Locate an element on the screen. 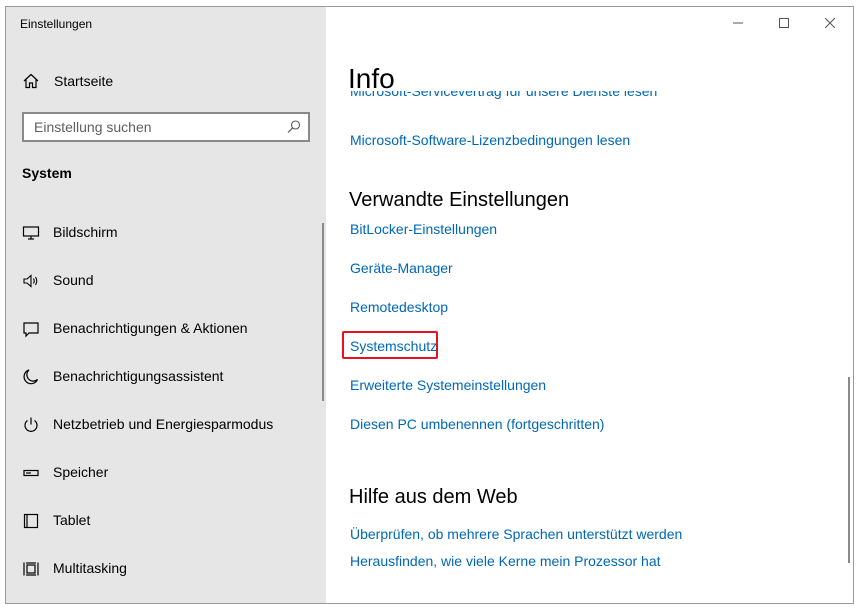 The width and height of the screenshot is (861, 609). message-icon is located at coordinates (31, 329).